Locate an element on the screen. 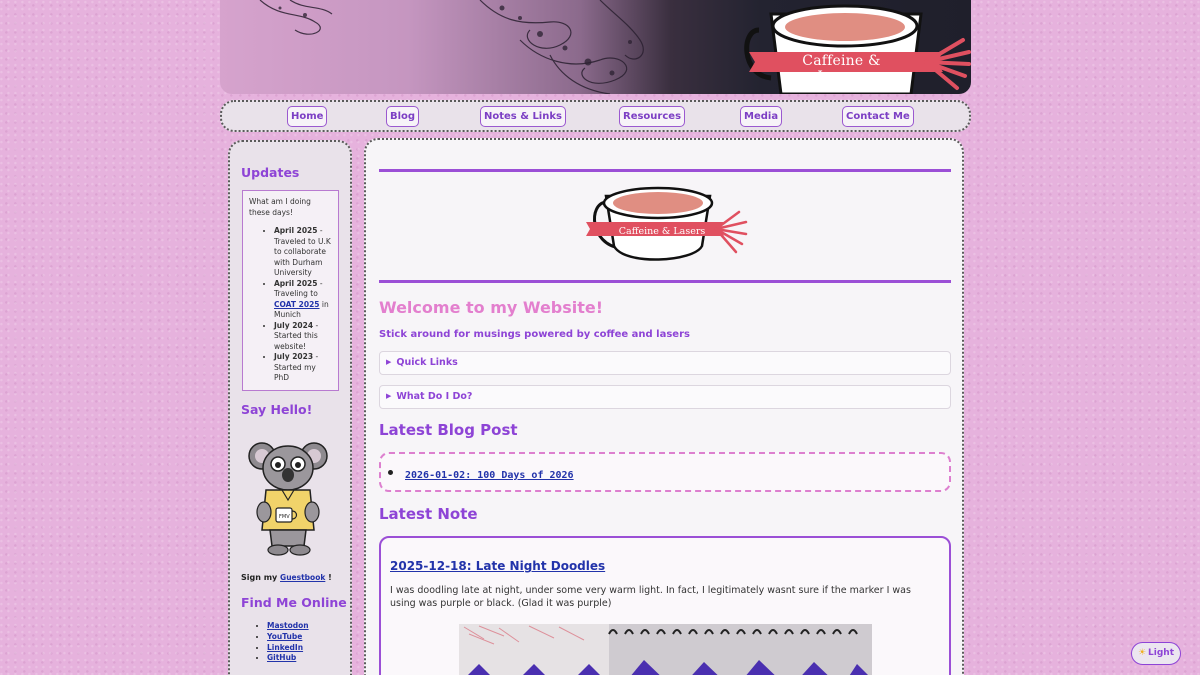  guestbook-suffix: ! is located at coordinates (328, 577).